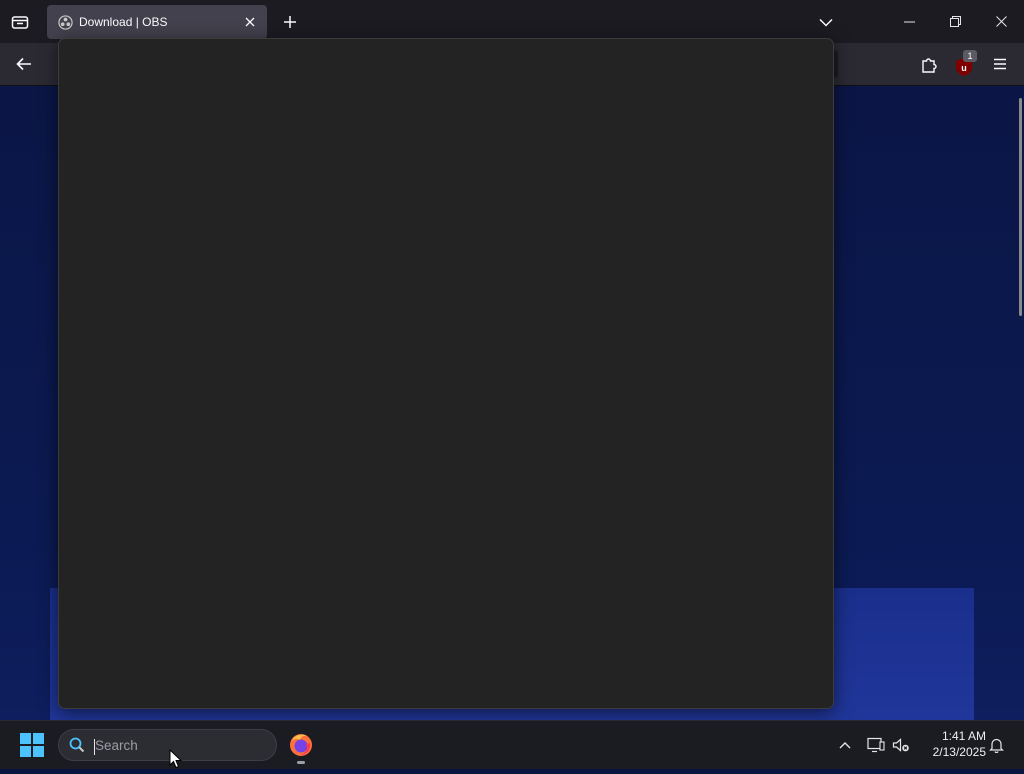  I want to click on url-bar-edge, so click(52, 64).